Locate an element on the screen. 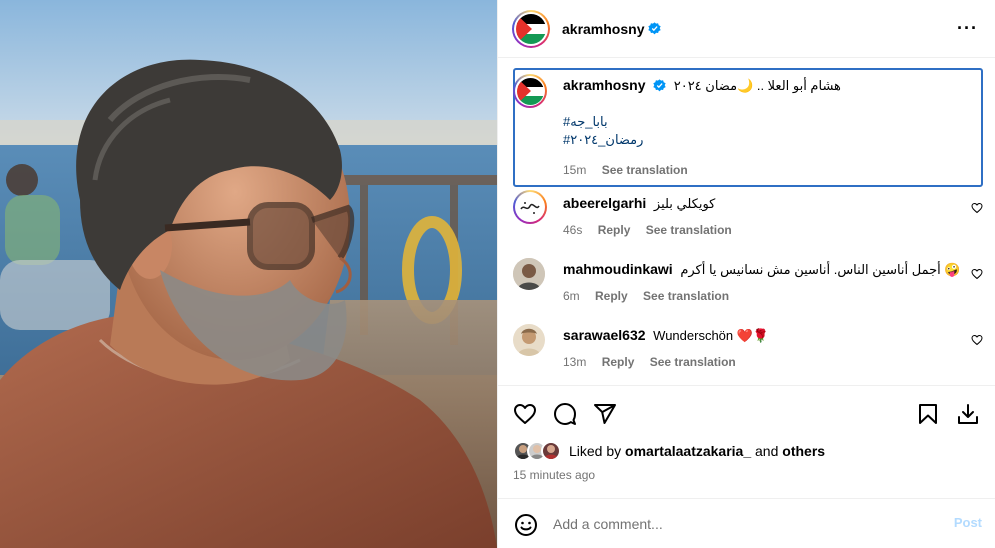 This screenshot has height=548, width=995. more-options-icon: ··· is located at coordinates (967, 28).